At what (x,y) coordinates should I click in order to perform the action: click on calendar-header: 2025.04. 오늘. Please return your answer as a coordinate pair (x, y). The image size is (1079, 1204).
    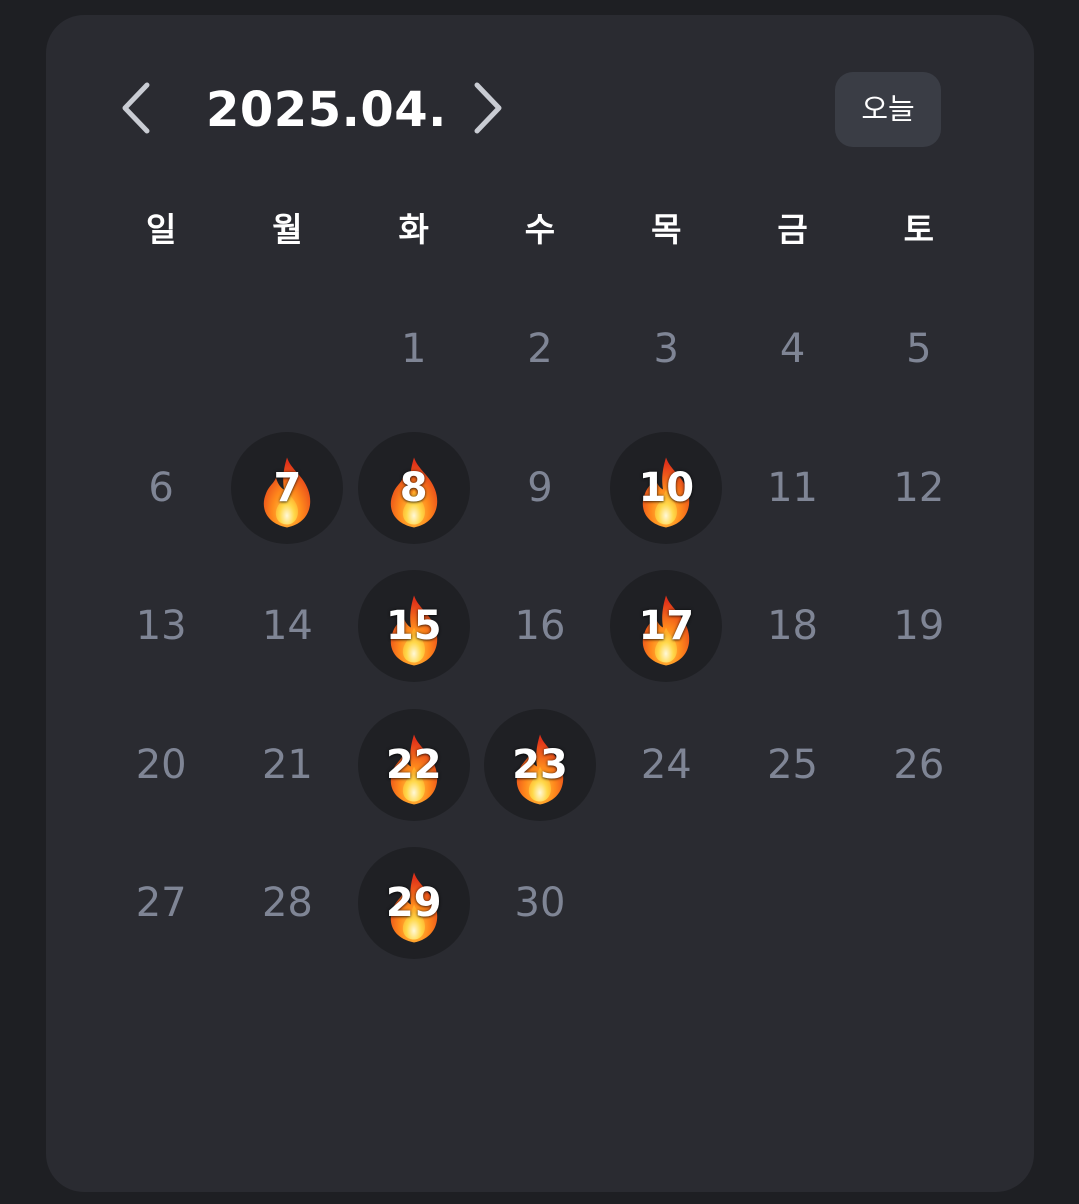
    Looking at the image, I should click on (540, 110).